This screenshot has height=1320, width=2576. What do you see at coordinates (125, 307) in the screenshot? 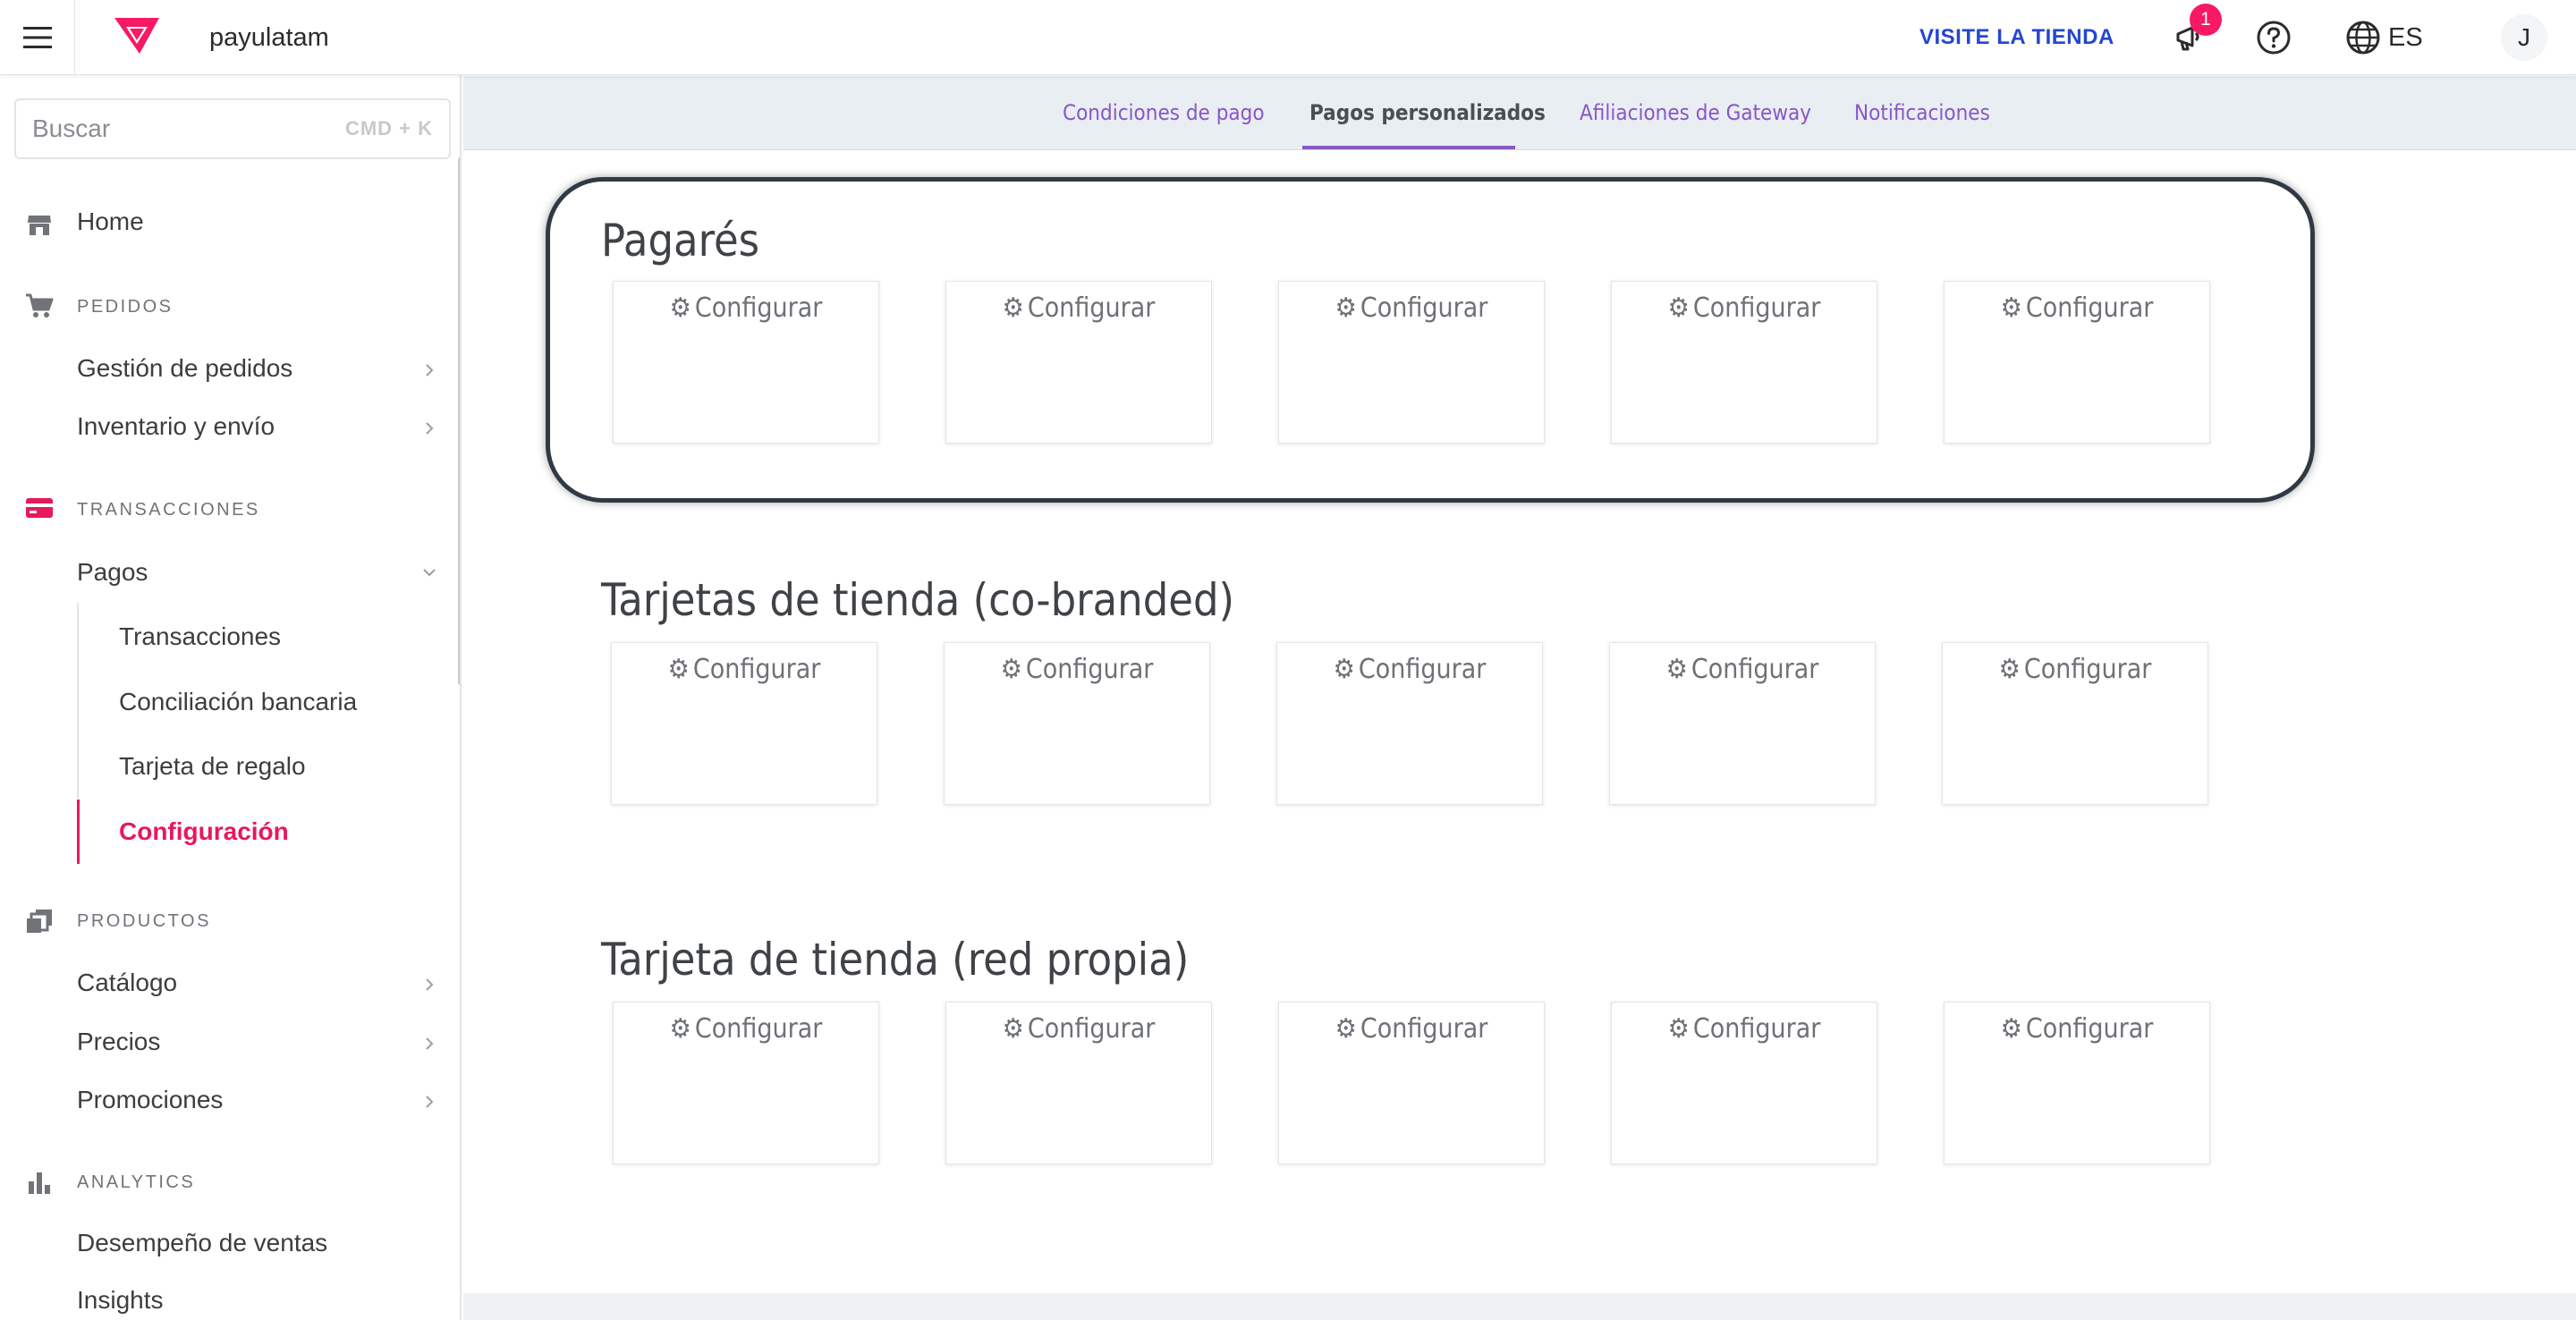
I see `section-pedidos: PEDIDOS` at bounding box center [125, 307].